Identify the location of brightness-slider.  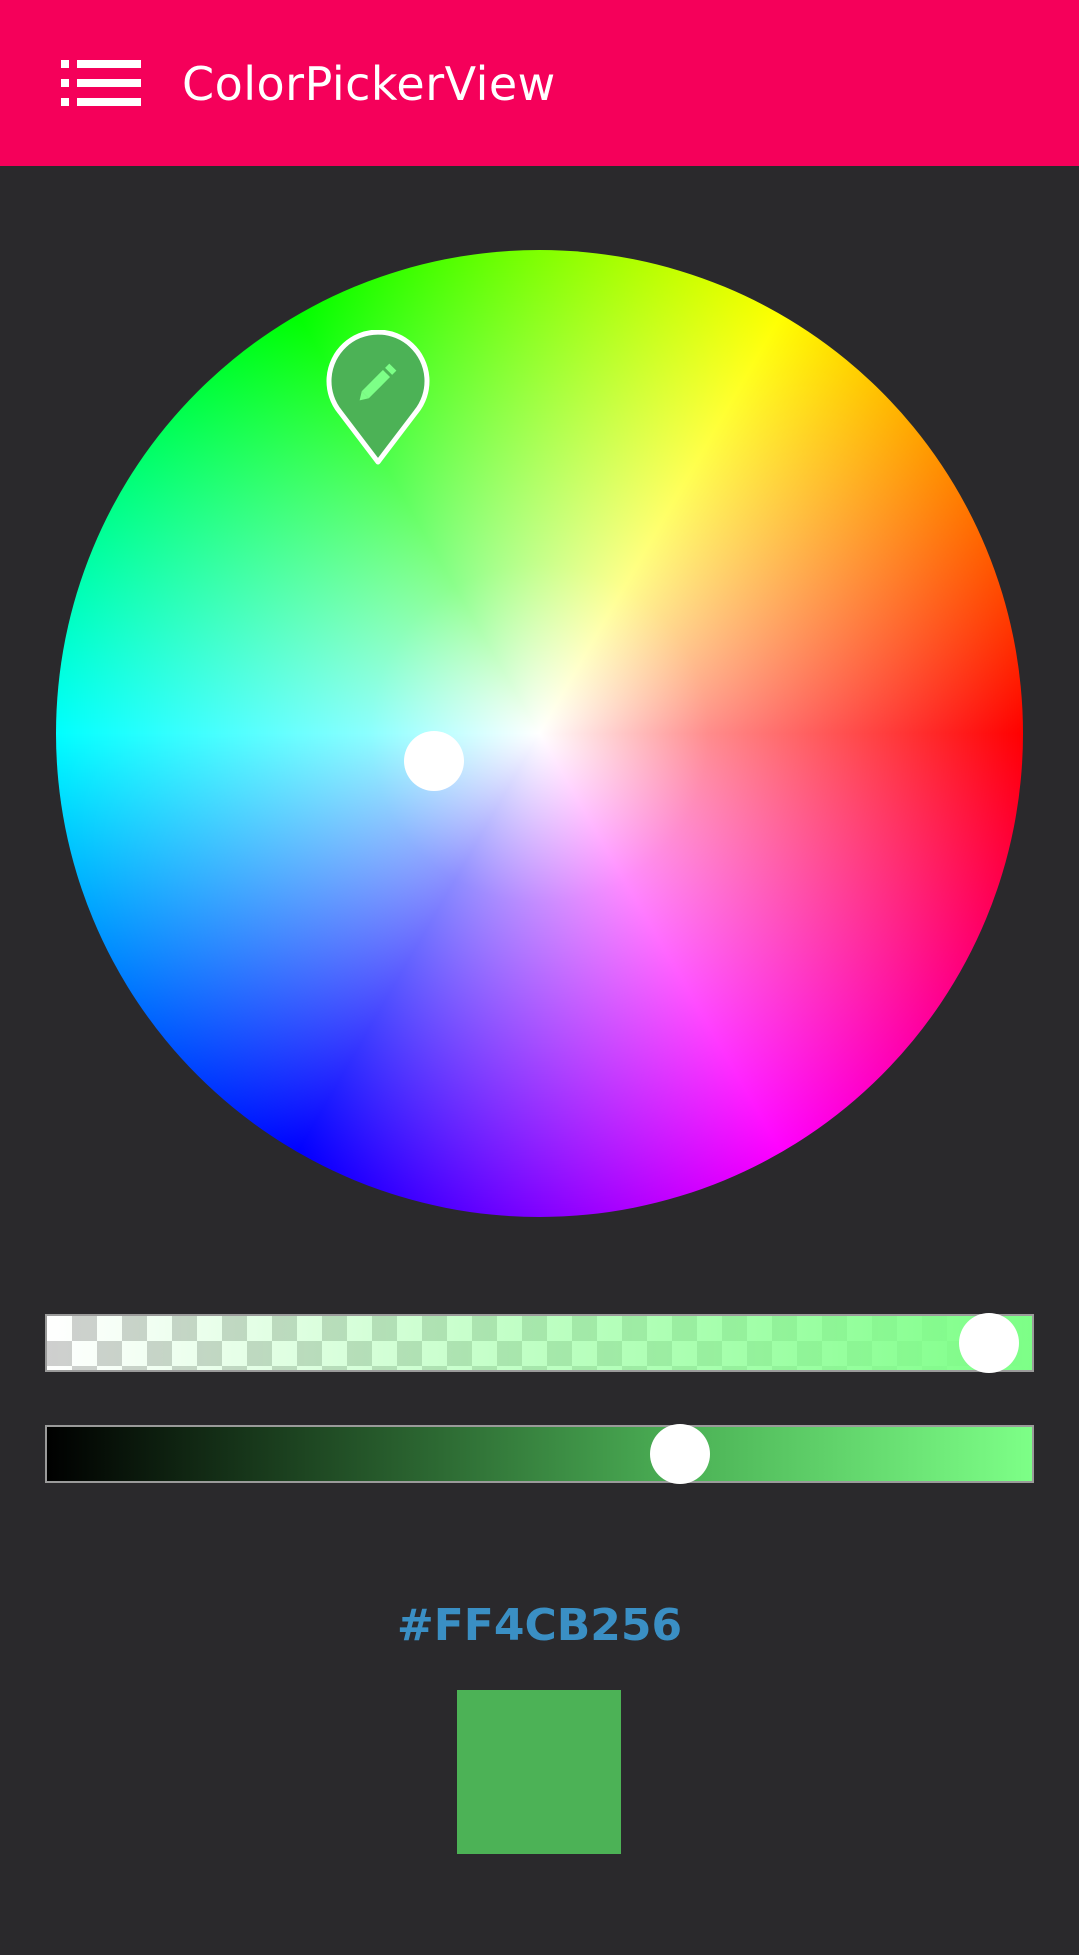
(539, 1454).